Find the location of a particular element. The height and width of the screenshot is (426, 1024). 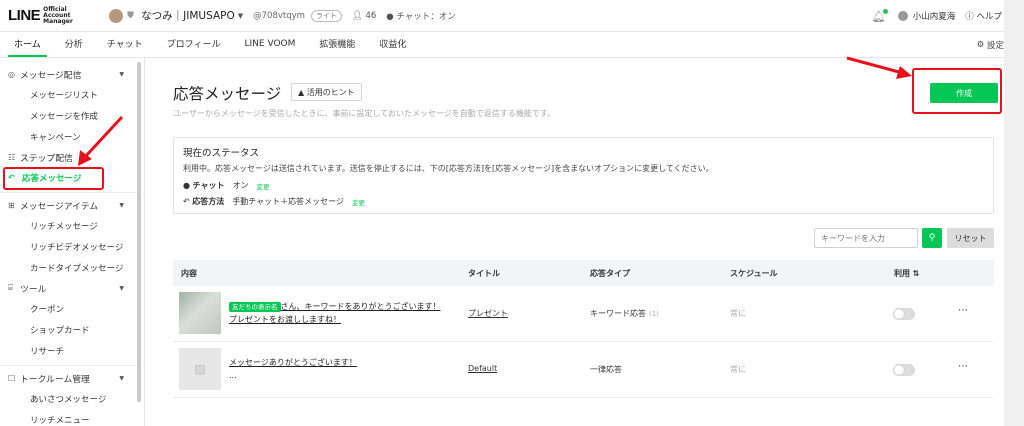

row-title-link: Default is located at coordinates (482, 368).